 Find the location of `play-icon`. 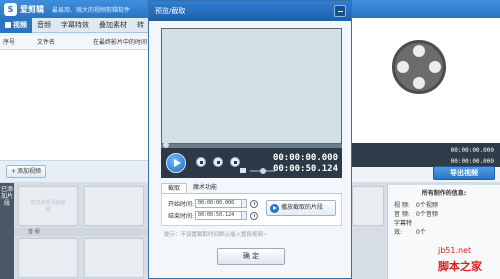

play-icon is located at coordinates (274, 208).